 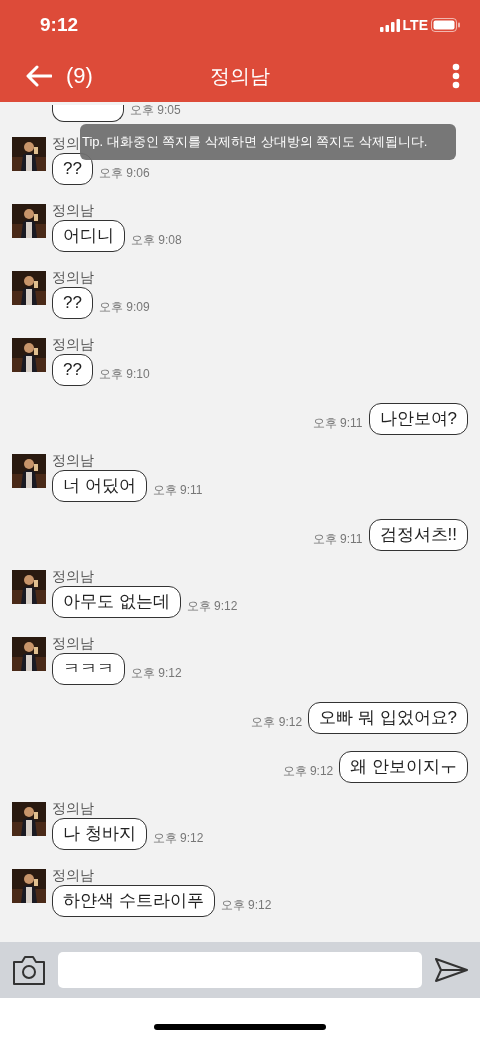 I want to click on message-bubble: 하얀색 수트라이푸, so click(x=133, y=901).